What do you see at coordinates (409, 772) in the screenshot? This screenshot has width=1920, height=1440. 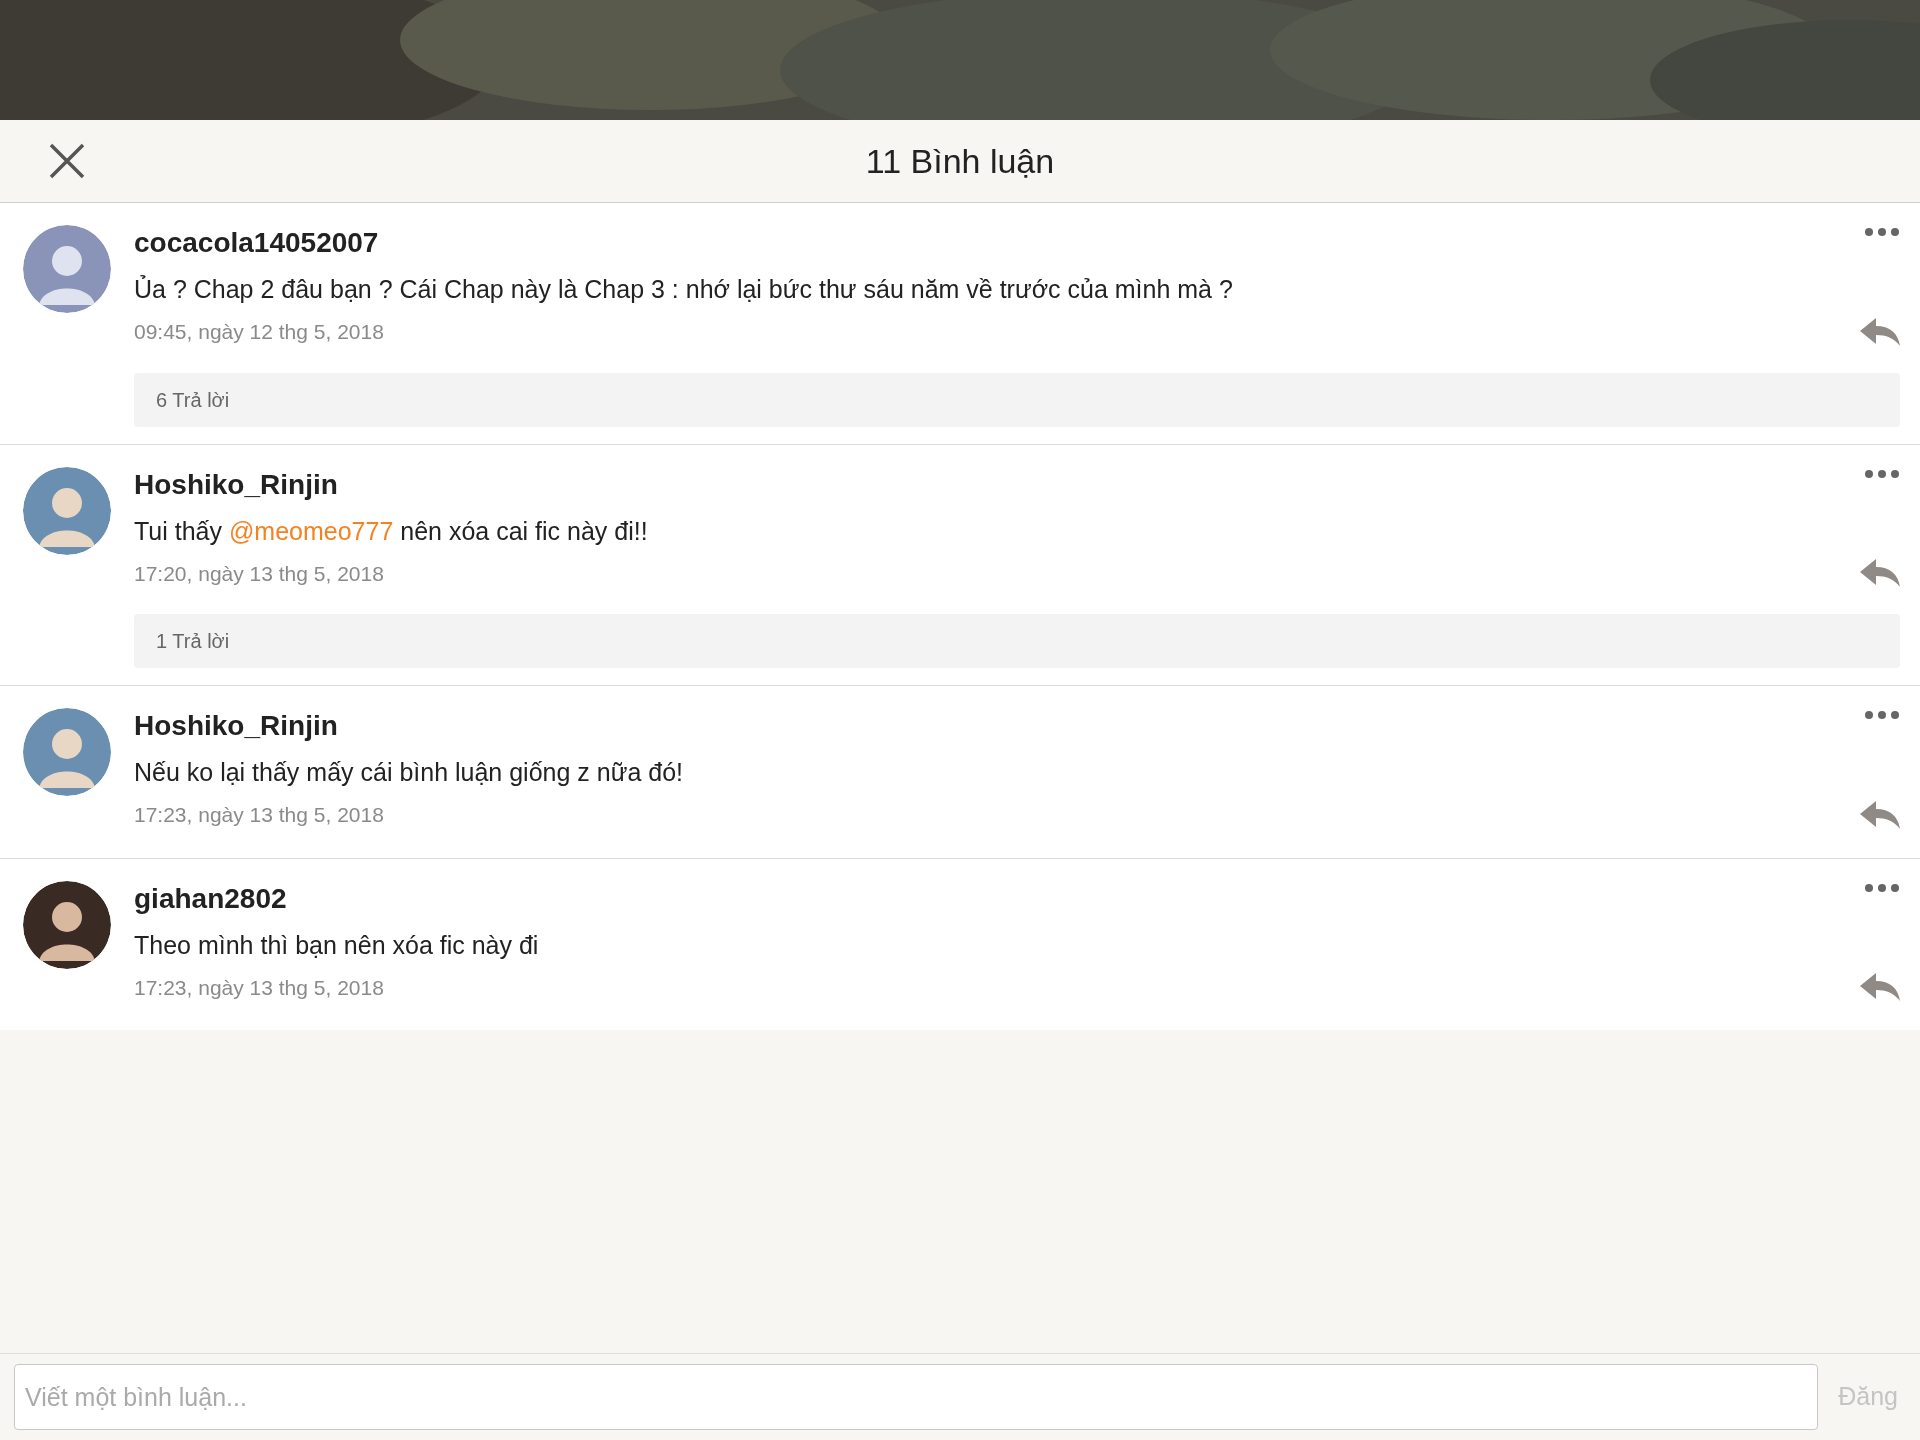 I see `comment-text: Nếu ko lại thấy mấy cái bình luận giống z nữa đó!` at bounding box center [409, 772].